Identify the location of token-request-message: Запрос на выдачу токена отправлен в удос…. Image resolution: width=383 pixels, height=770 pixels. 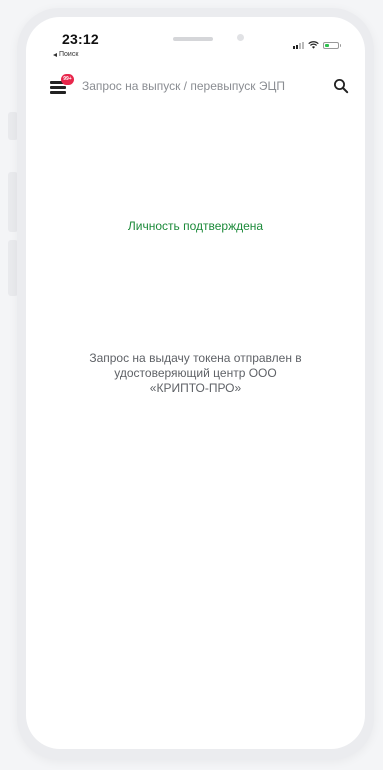
(195, 373).